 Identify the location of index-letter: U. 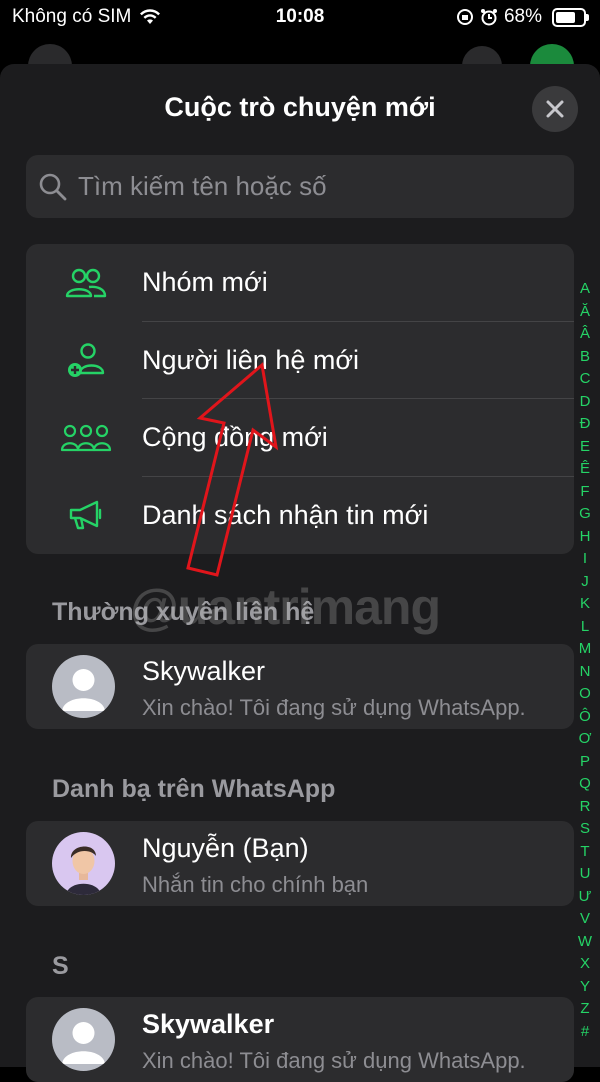
(585, 874).